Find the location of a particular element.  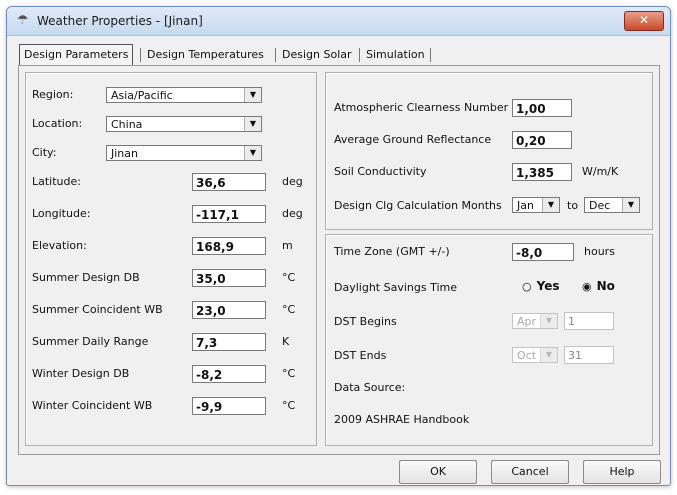

dst-begins-month-select: Apr ▼ is located at coordinates (535, 321).